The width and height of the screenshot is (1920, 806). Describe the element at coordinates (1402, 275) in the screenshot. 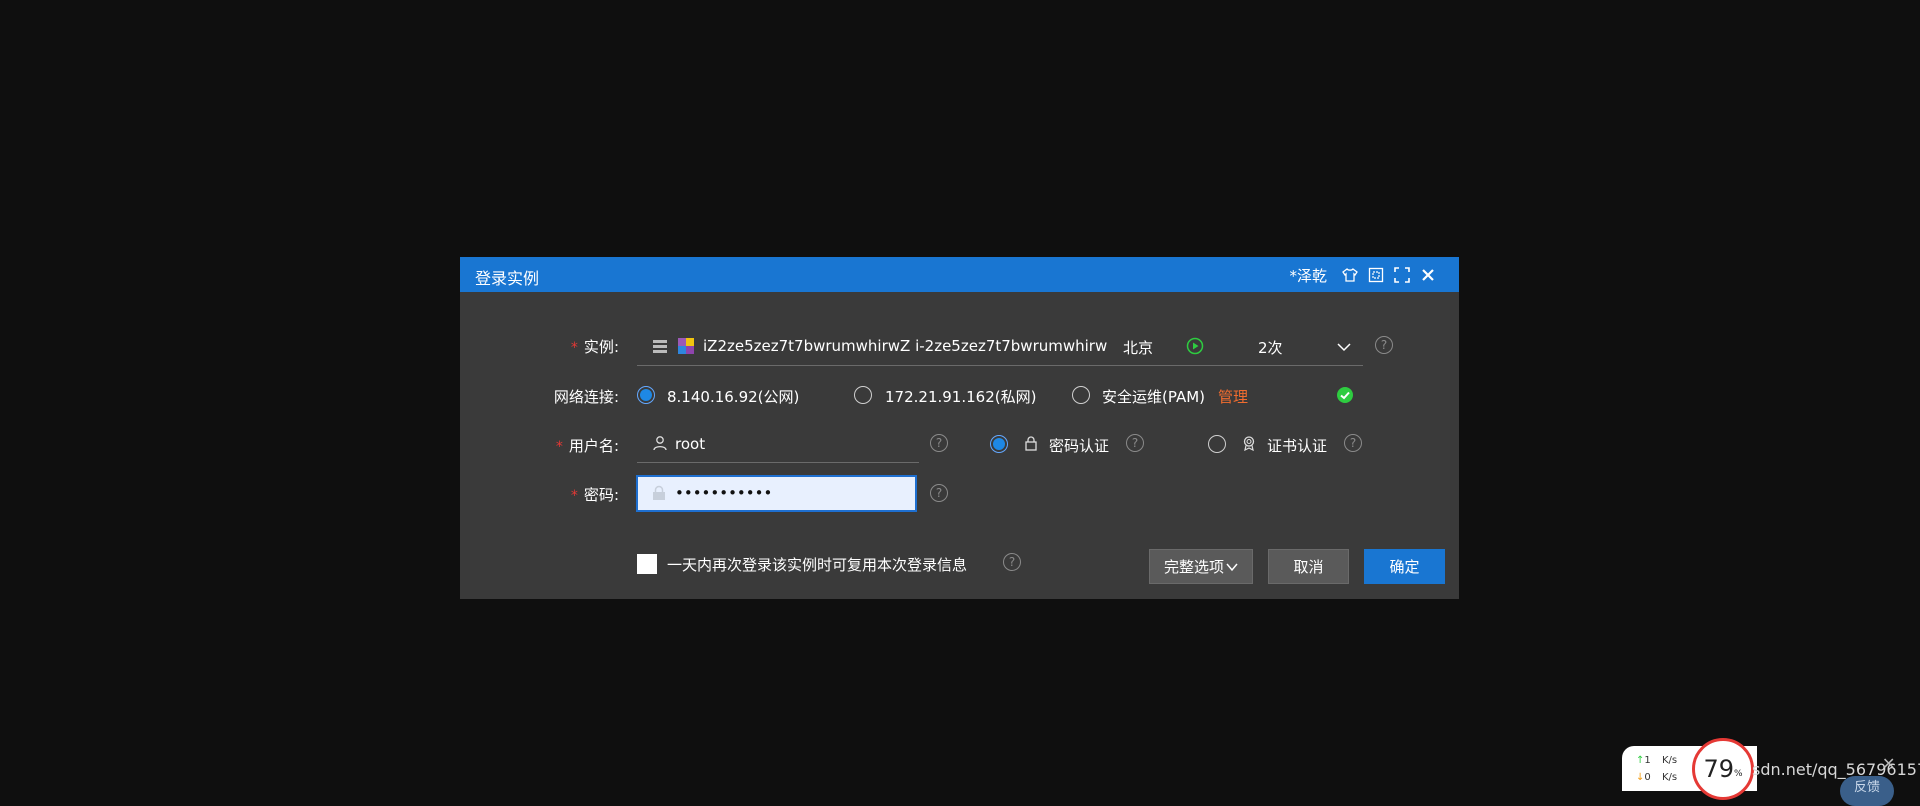

I see `fullscreen-icon` at that location.